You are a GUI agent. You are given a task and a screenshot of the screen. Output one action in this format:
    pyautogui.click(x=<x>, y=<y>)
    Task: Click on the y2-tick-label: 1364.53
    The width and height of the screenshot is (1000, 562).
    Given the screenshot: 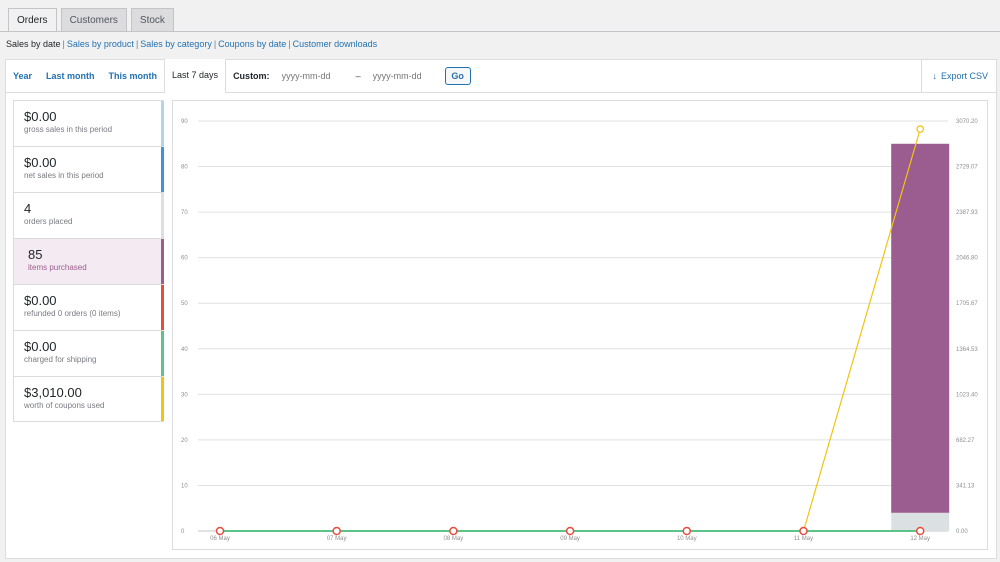 What is the action you would take?
    pyautogui.click(x=967, y=350)
    